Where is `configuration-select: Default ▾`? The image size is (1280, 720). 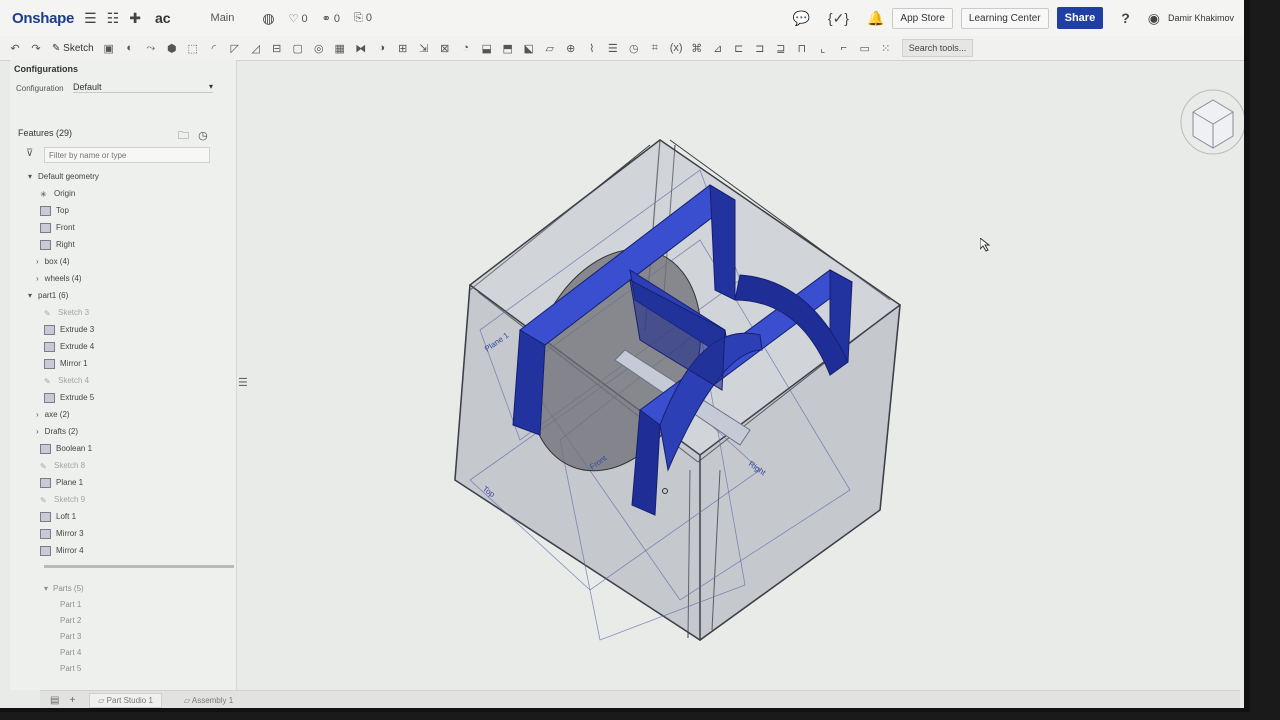 configuration-select: Default ▾ is located at coordinates (143, 87).